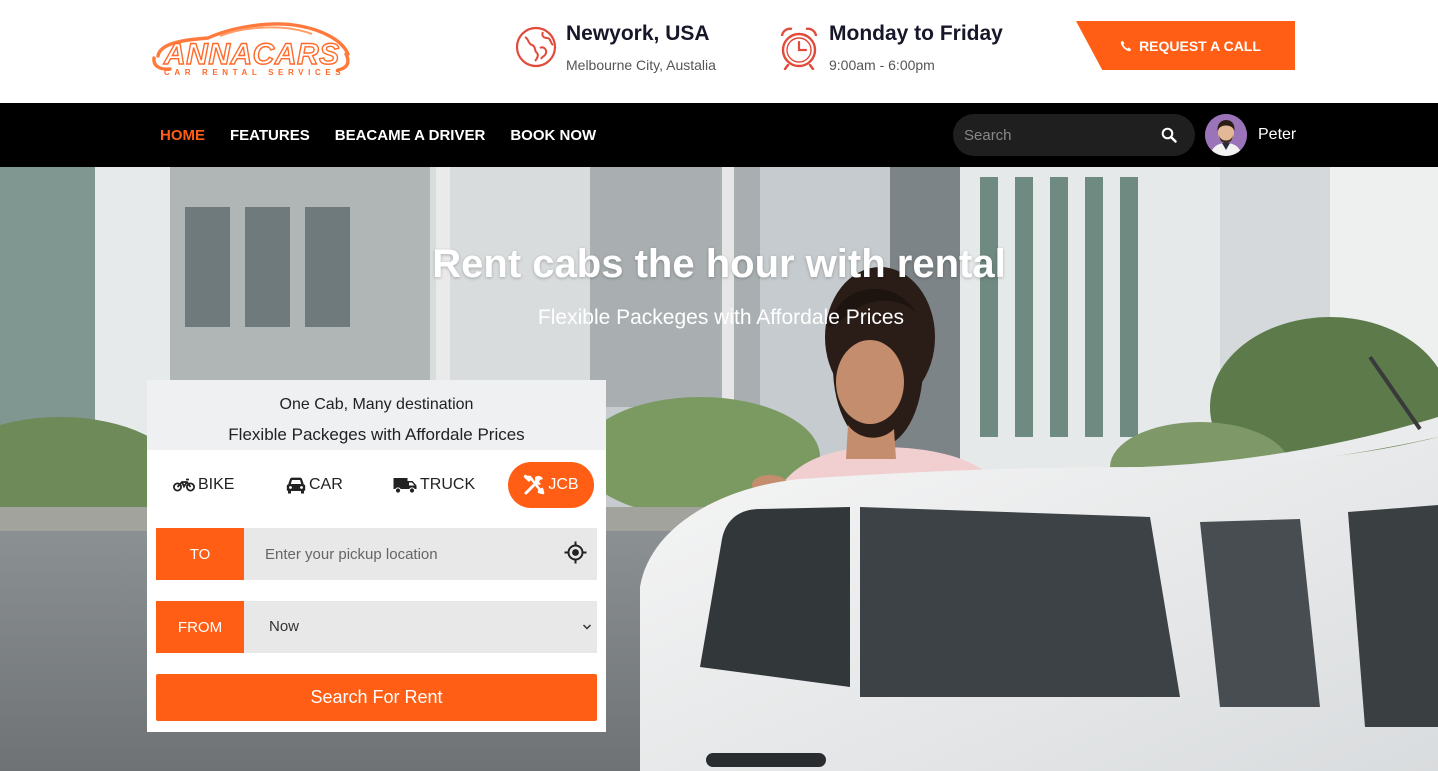 This screenshot has height=771, width=1438. Describe the element at coordinates (255, 72) in the screenshot. I see `logo-tagline: CAR RENTAL SERVICES` at that location.